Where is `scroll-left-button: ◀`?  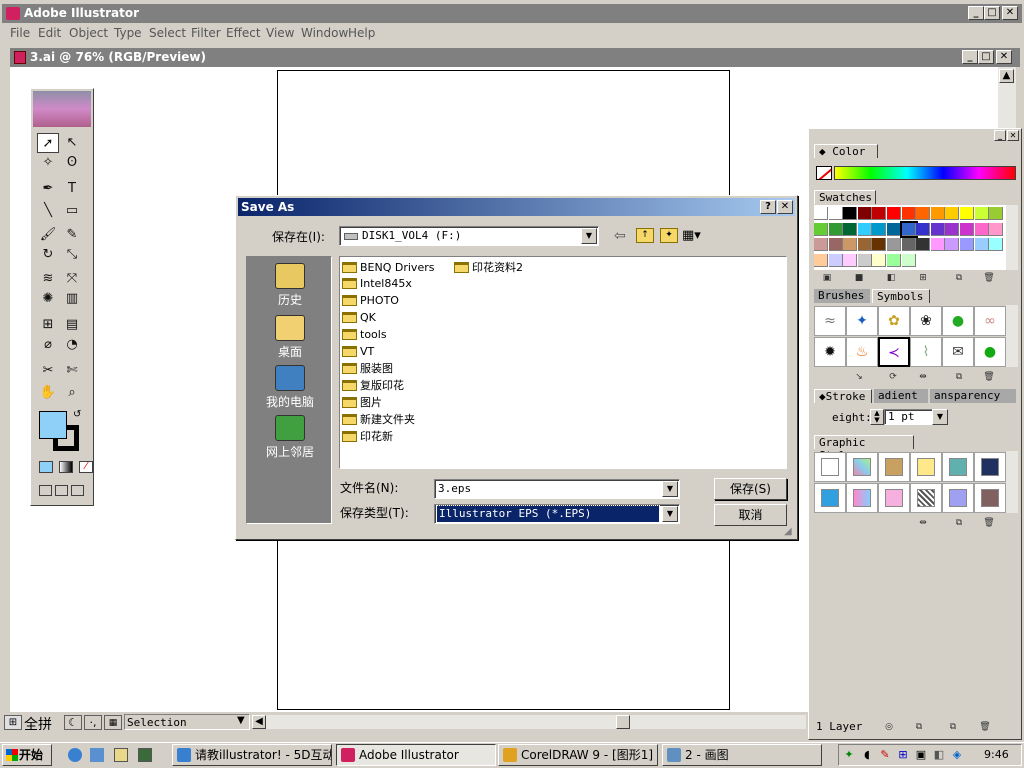 scroll-left-button: ◀ is located at coordinates (259, 722).